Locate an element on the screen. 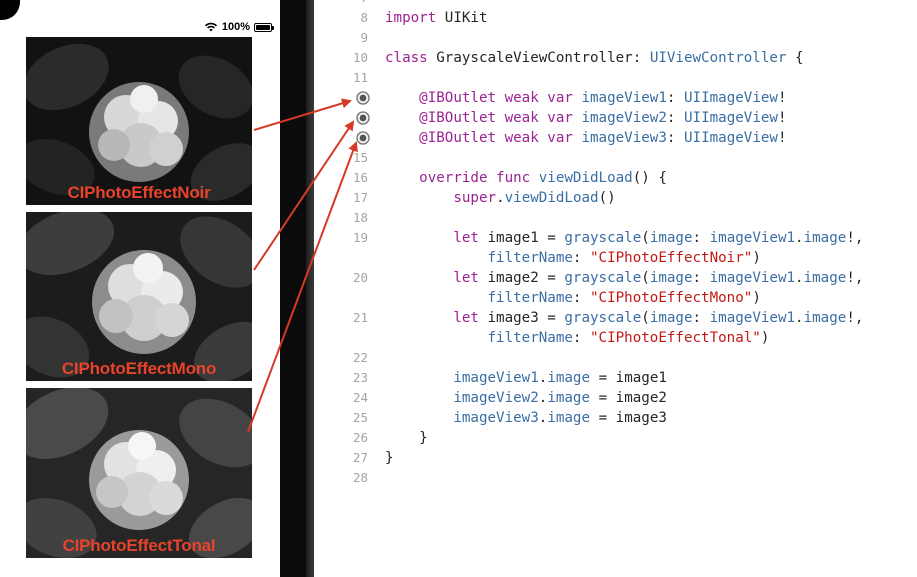  string-token: "CIPhotoEffectTonal" is located at coordinates (675, 338).